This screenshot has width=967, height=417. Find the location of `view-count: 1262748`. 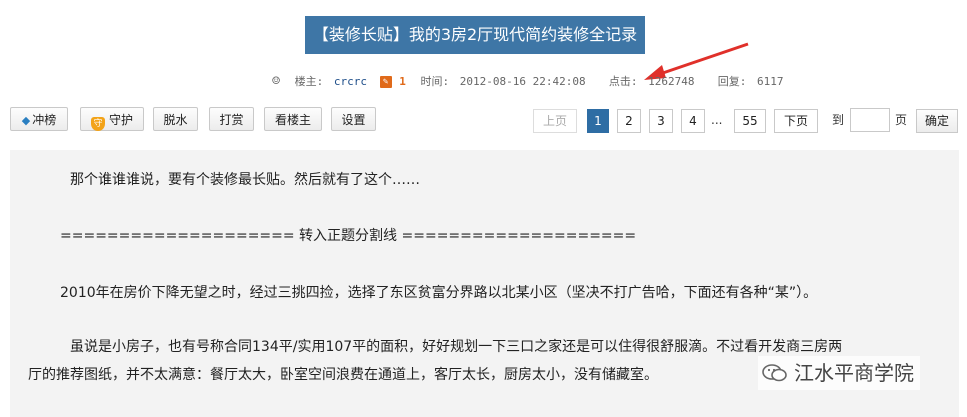

view-count: 1262748 is located at coordinates (671, 81).